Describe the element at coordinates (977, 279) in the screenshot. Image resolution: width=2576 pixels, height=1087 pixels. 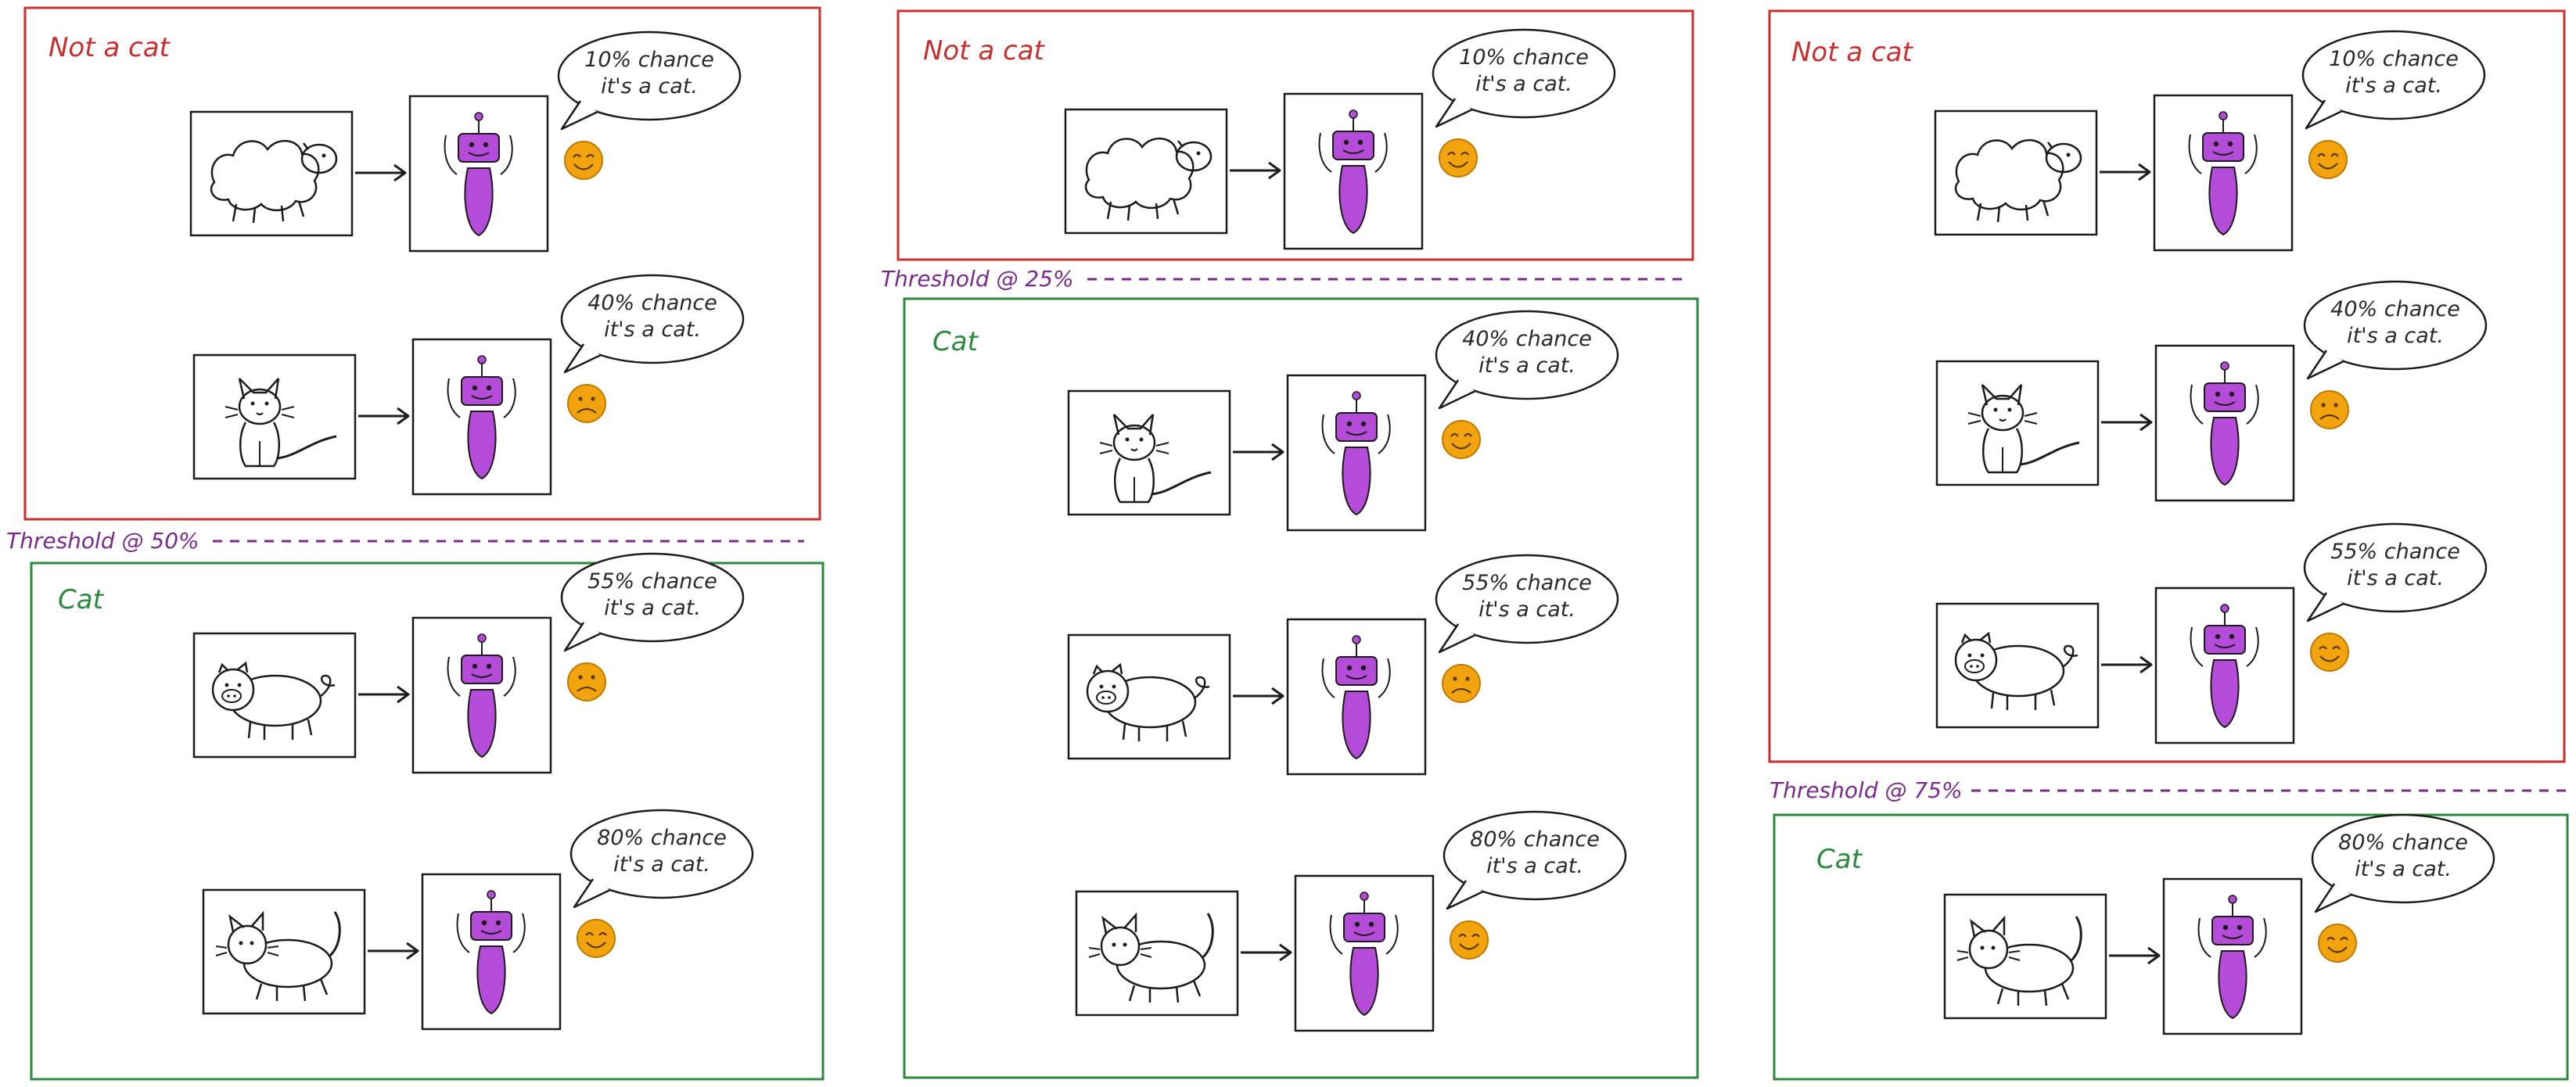
I see `threshold-label: Threshold @ 25%` at that location.